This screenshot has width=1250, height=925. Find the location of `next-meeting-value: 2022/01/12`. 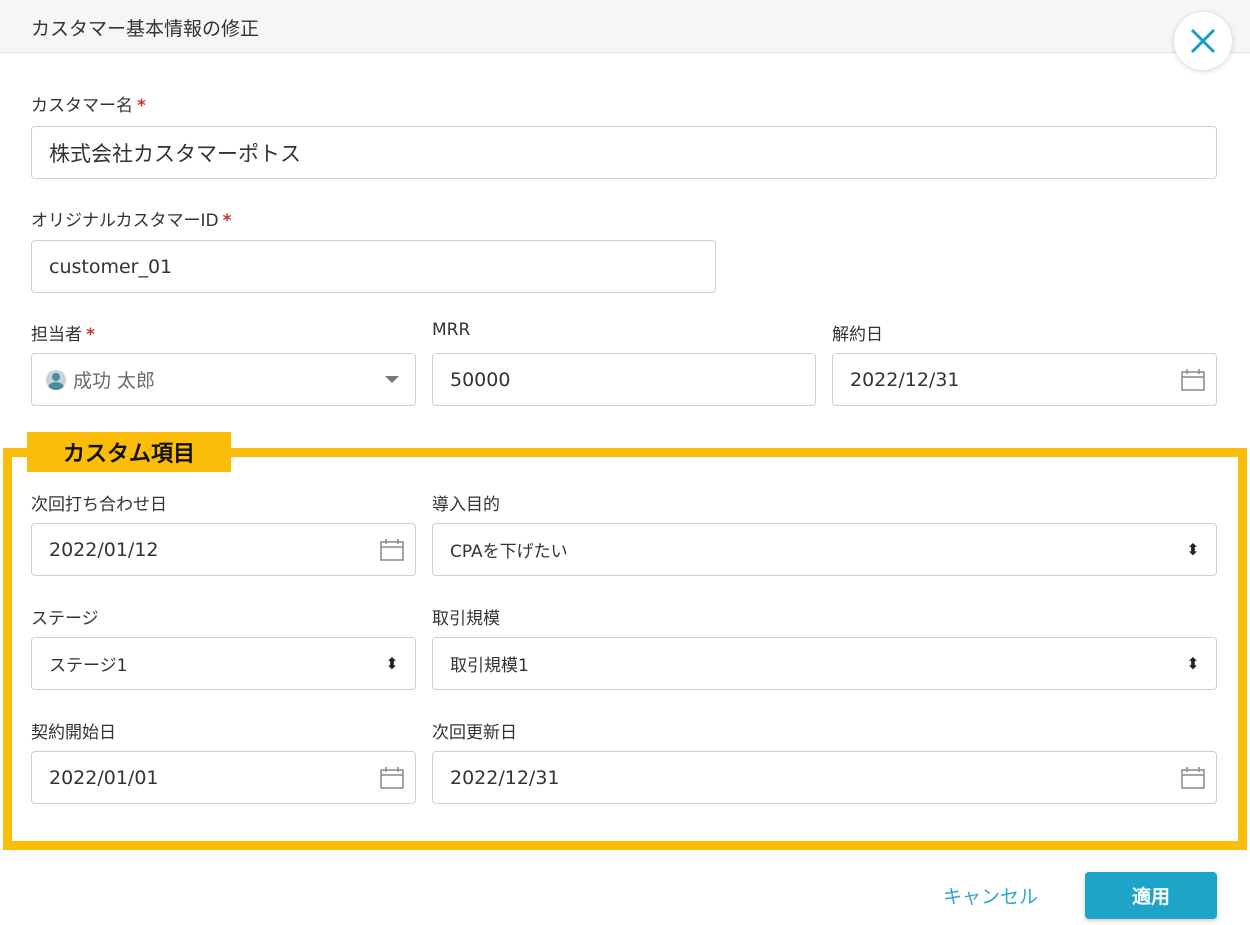

next-meeting-value: 2022/01/12 is located at coordinates (104, 549).